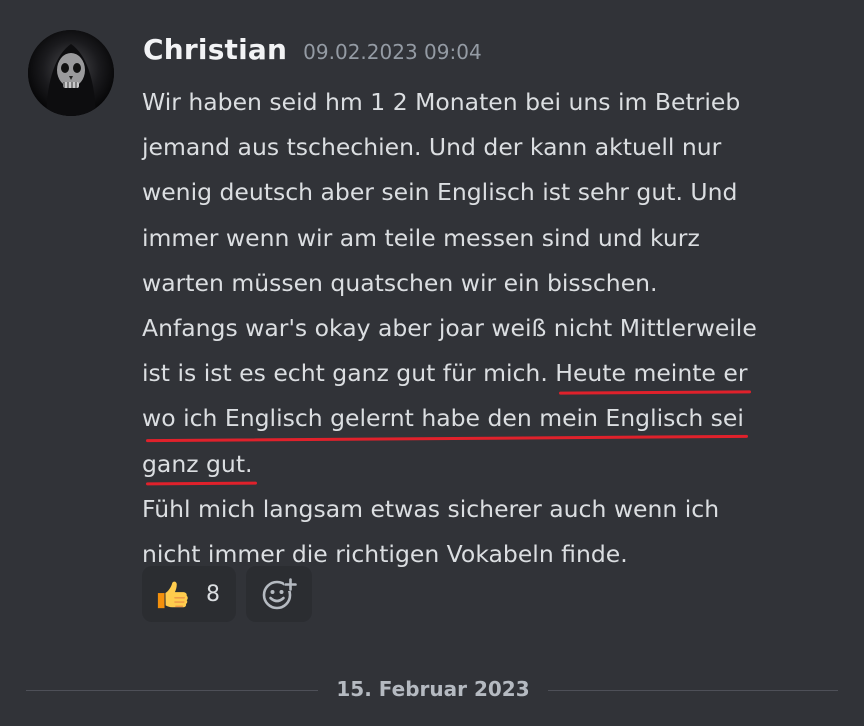 This screenshot has width=864, height=726. I want to click on message-text: ist is ist es echt ganz gut für mich., so click(349, 373).